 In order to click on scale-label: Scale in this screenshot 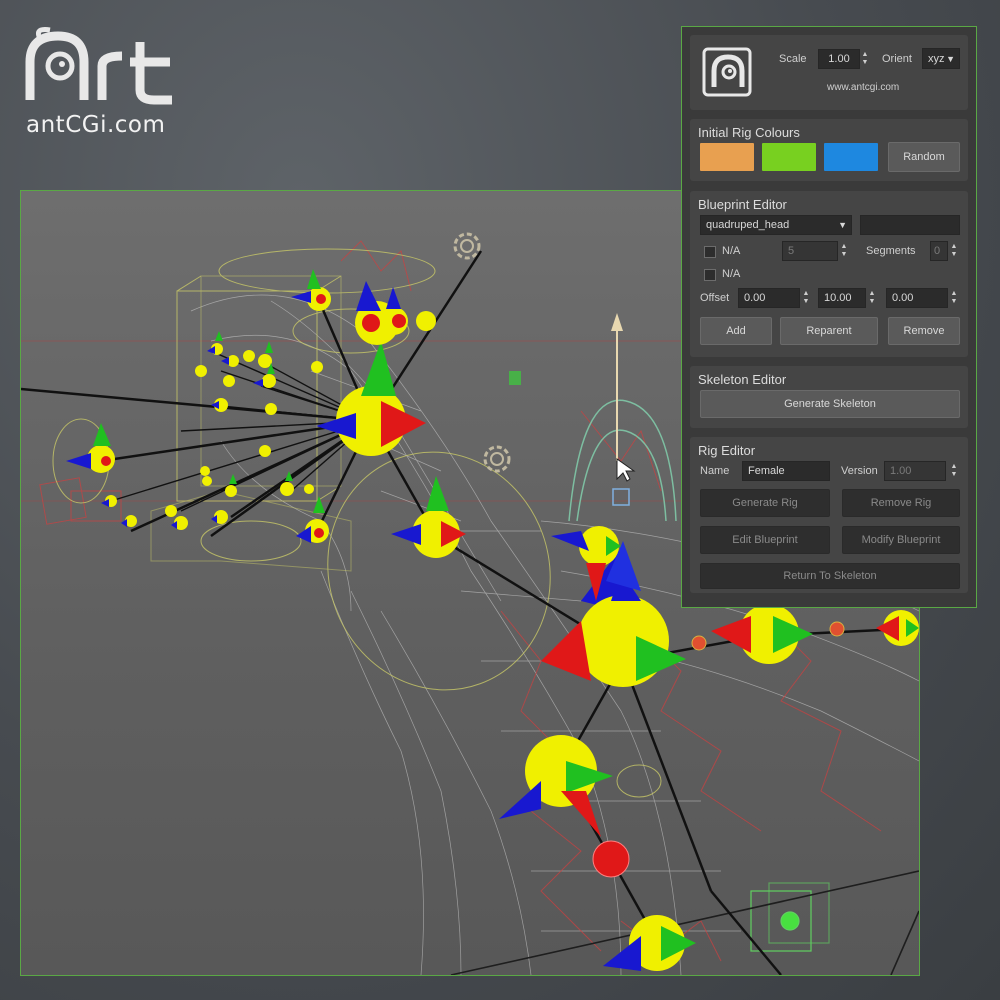, I will do `click(793, 59)`.